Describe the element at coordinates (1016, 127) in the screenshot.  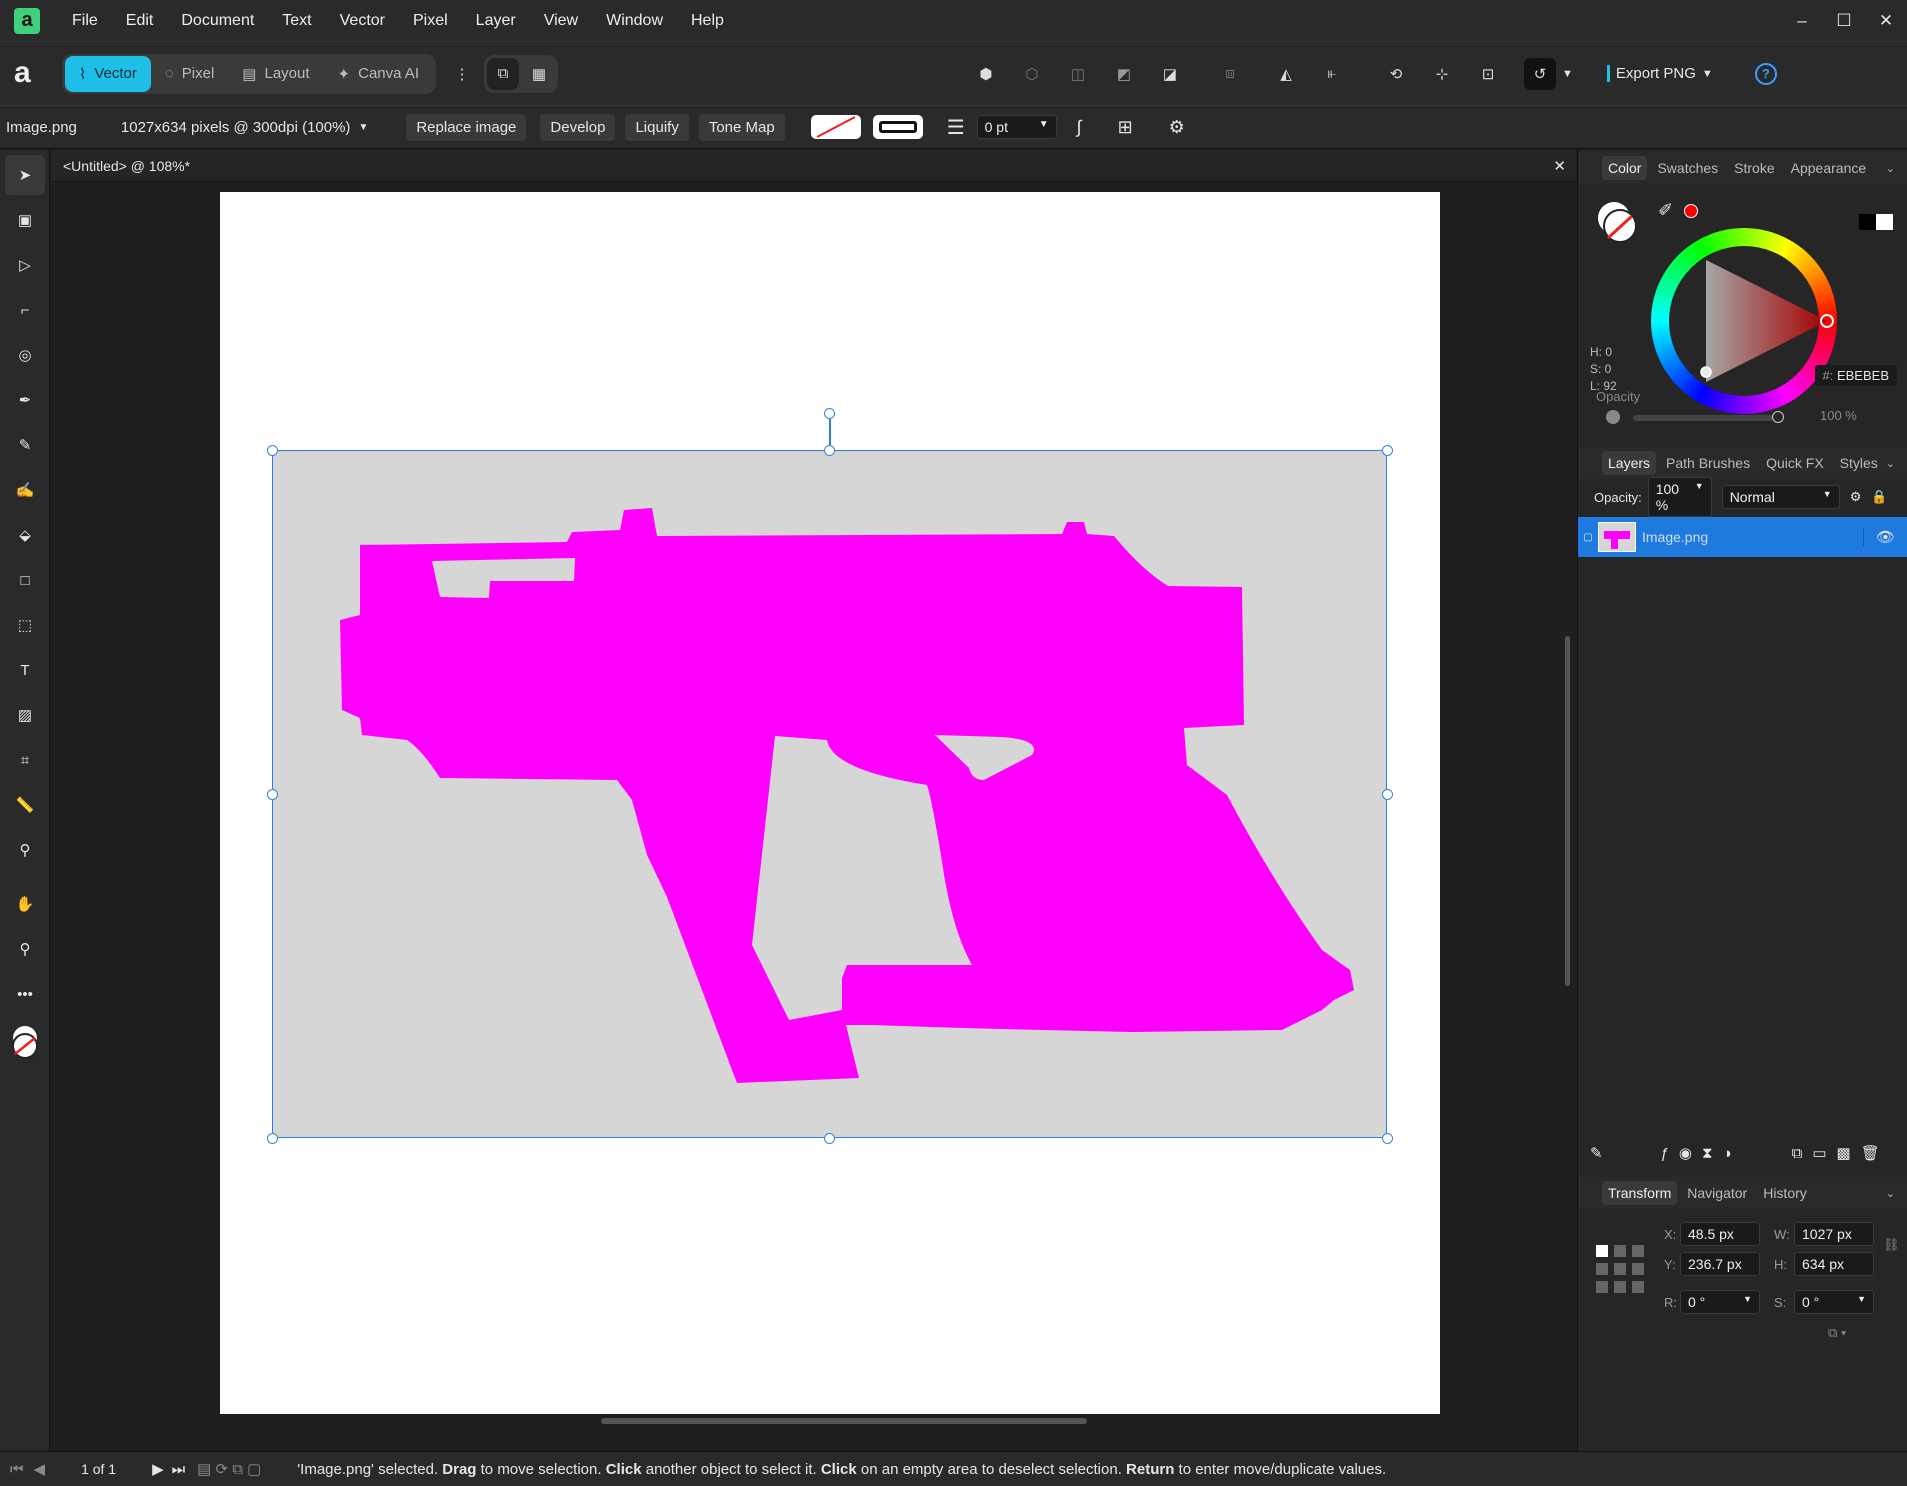
I see `stroke-width-field: 0 pt ▼` at that location.